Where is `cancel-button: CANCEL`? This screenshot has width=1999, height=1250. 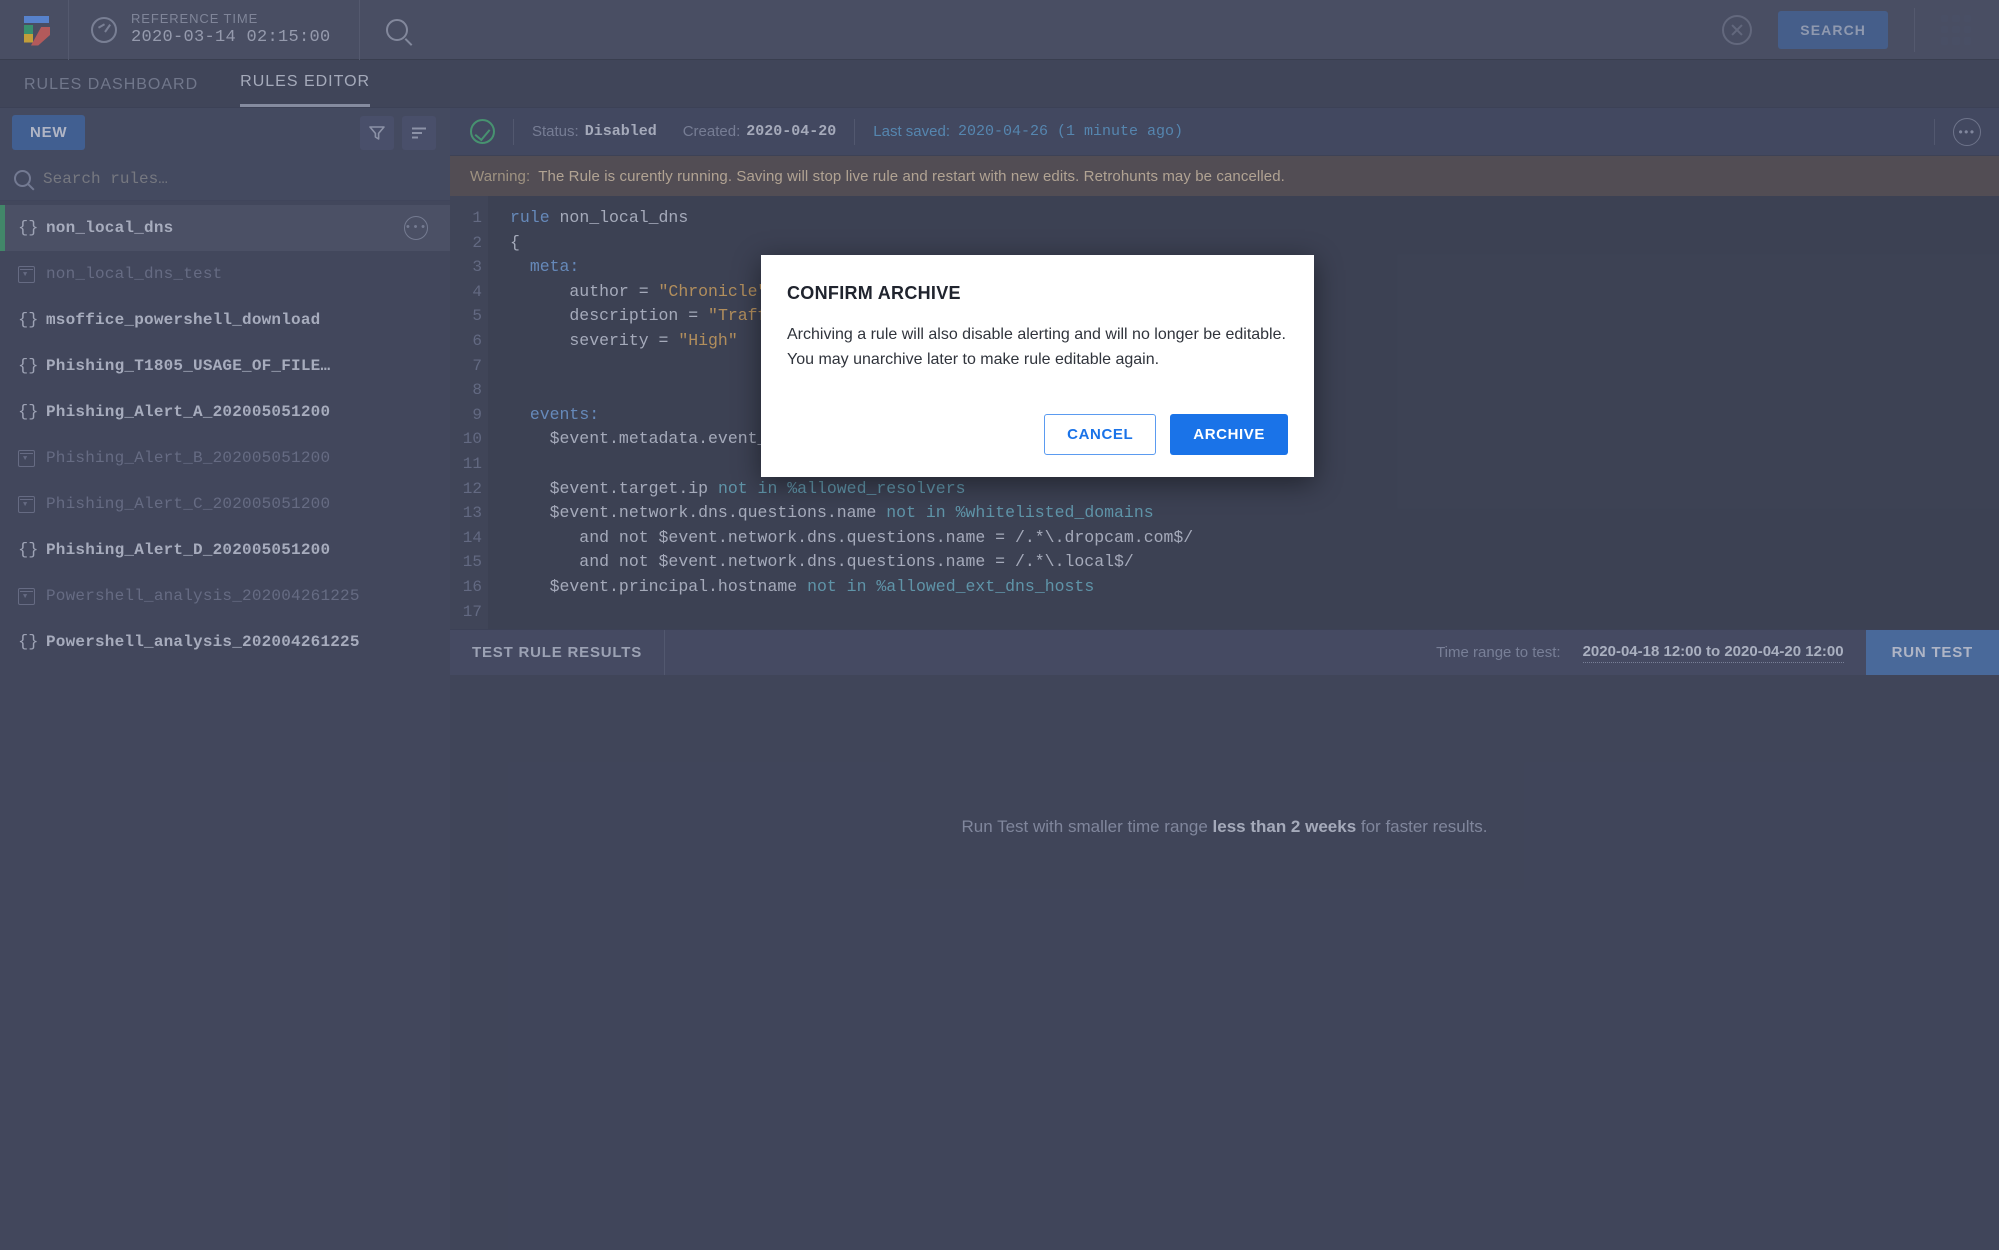 cancel-button: CANCEL is located at coordinates (1100, 434).